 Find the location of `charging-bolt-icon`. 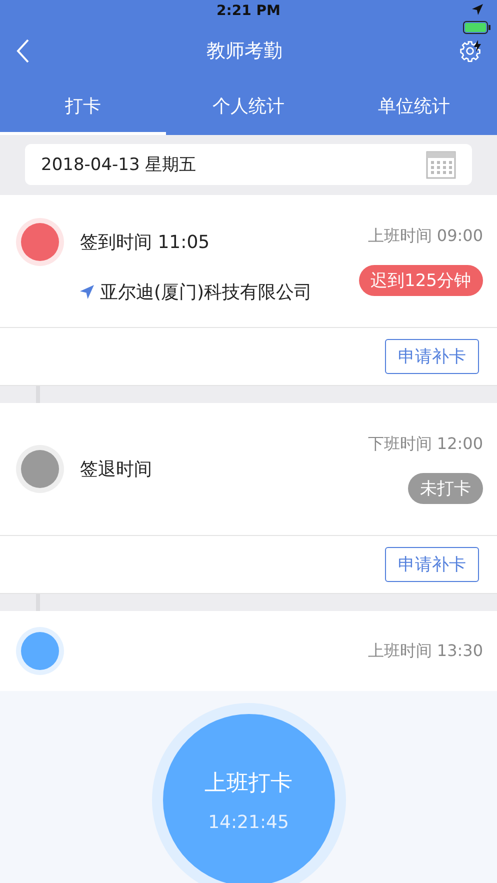

charging-bolt-icon is located at coordinates (477, 46).